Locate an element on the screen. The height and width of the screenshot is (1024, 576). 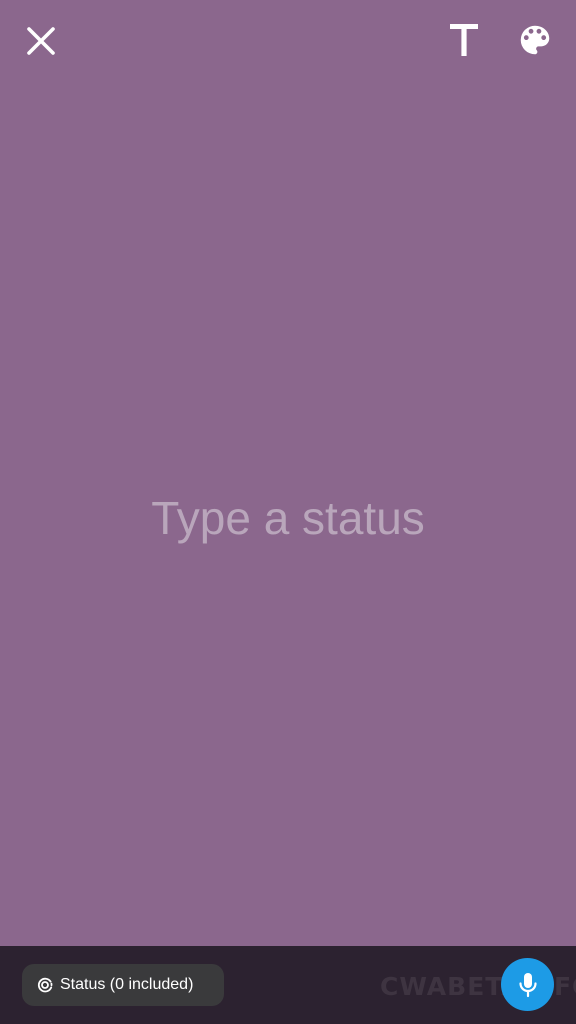
top-toolbar is located at coordinates (288, 41).